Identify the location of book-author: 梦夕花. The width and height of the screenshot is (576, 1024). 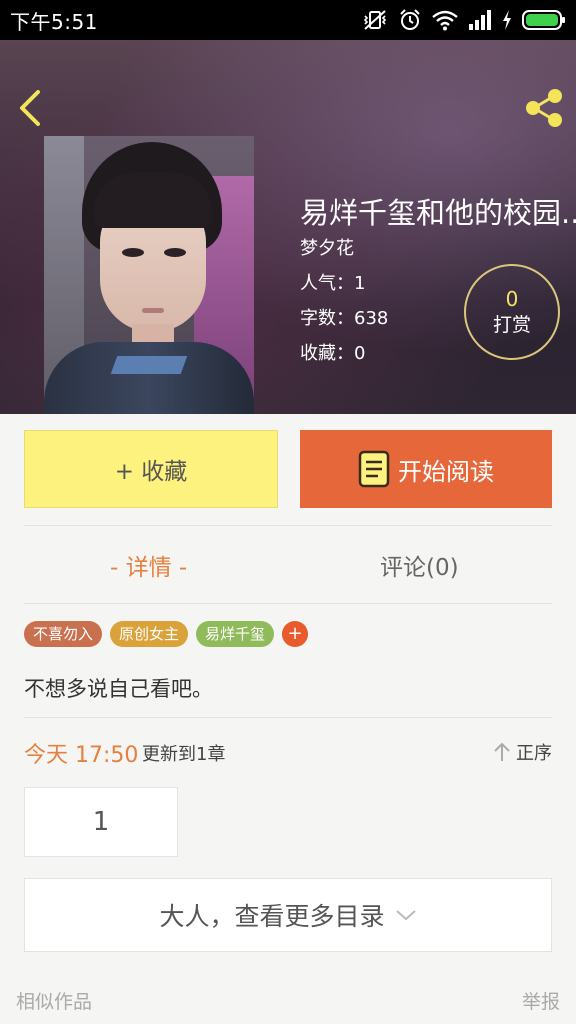
(327, 247).